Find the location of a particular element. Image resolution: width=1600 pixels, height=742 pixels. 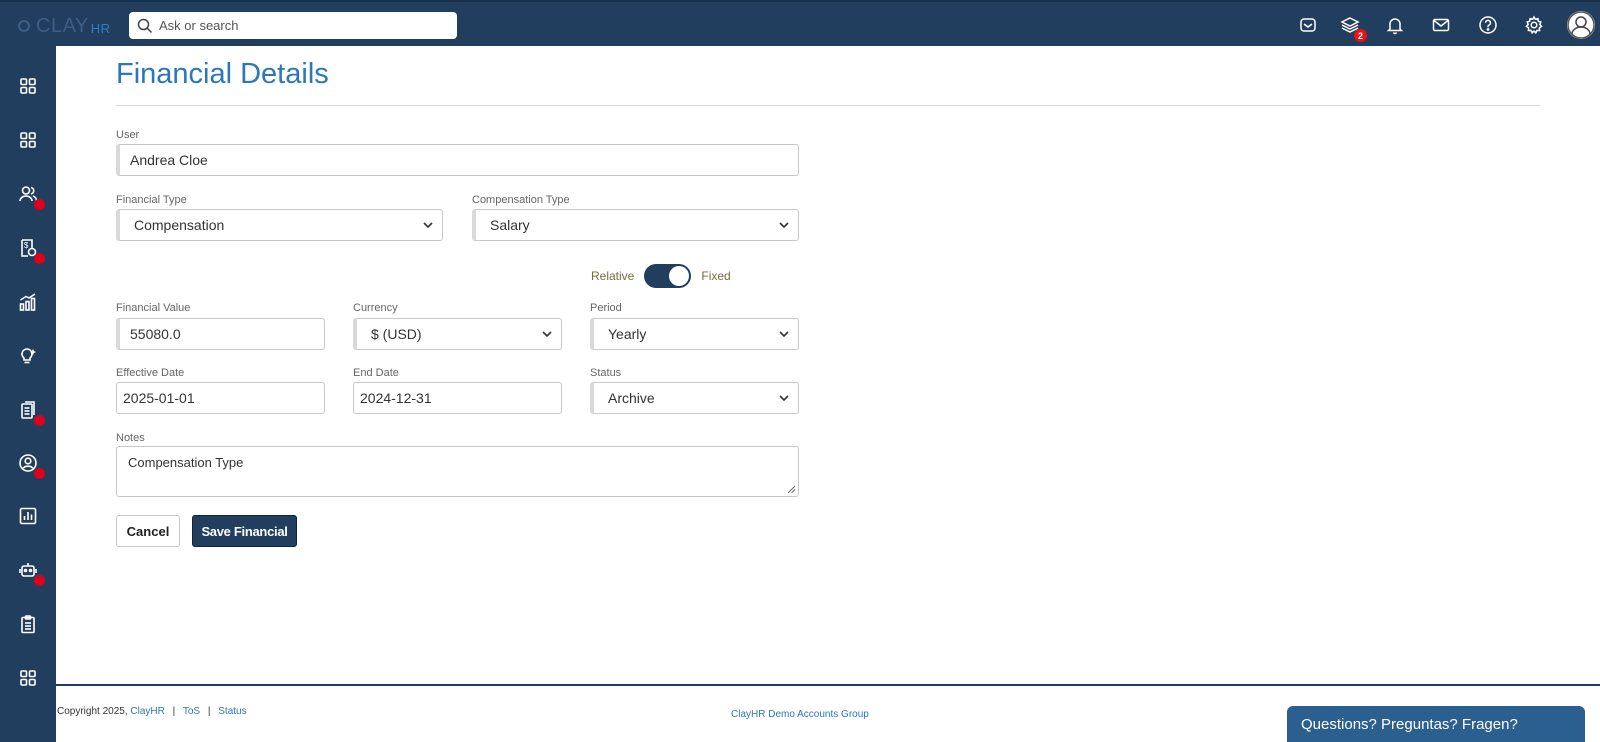

people-icon is located at coordinates (29, 195).